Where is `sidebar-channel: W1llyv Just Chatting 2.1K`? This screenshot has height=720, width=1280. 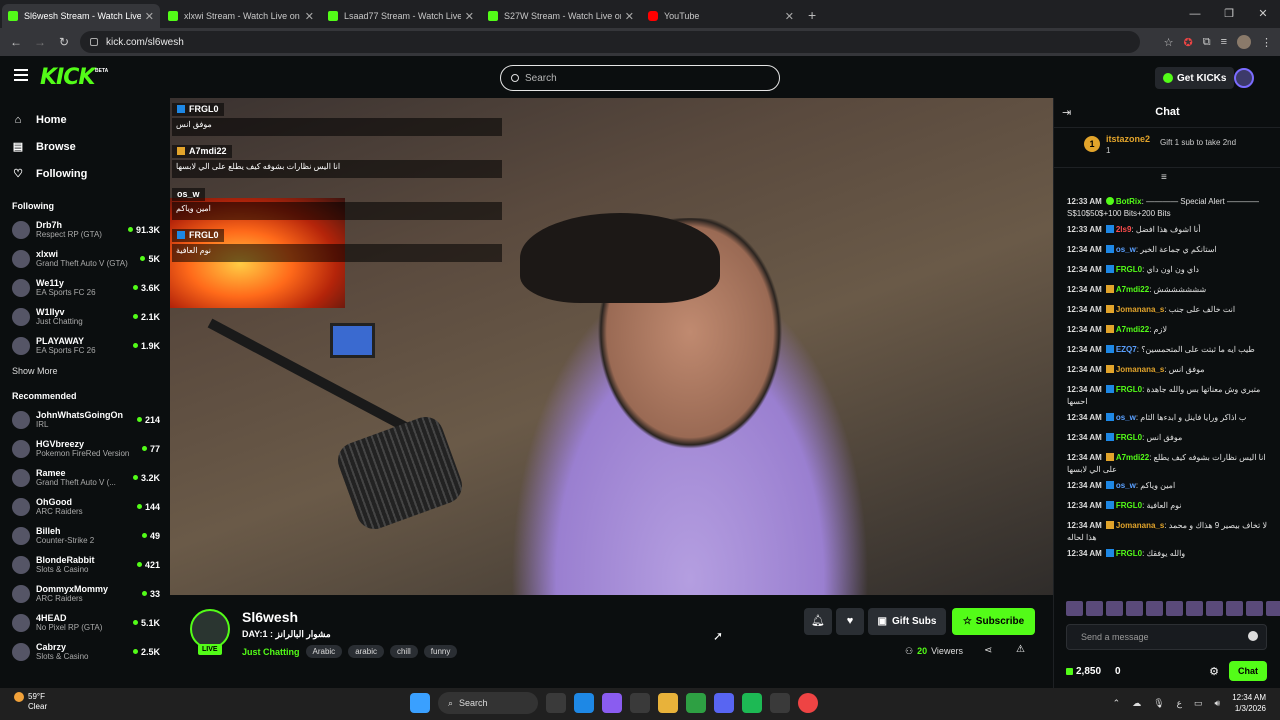
sidebar-channel: W1llyv Just Chatting 2.1K is located at coordinates (85, 316).